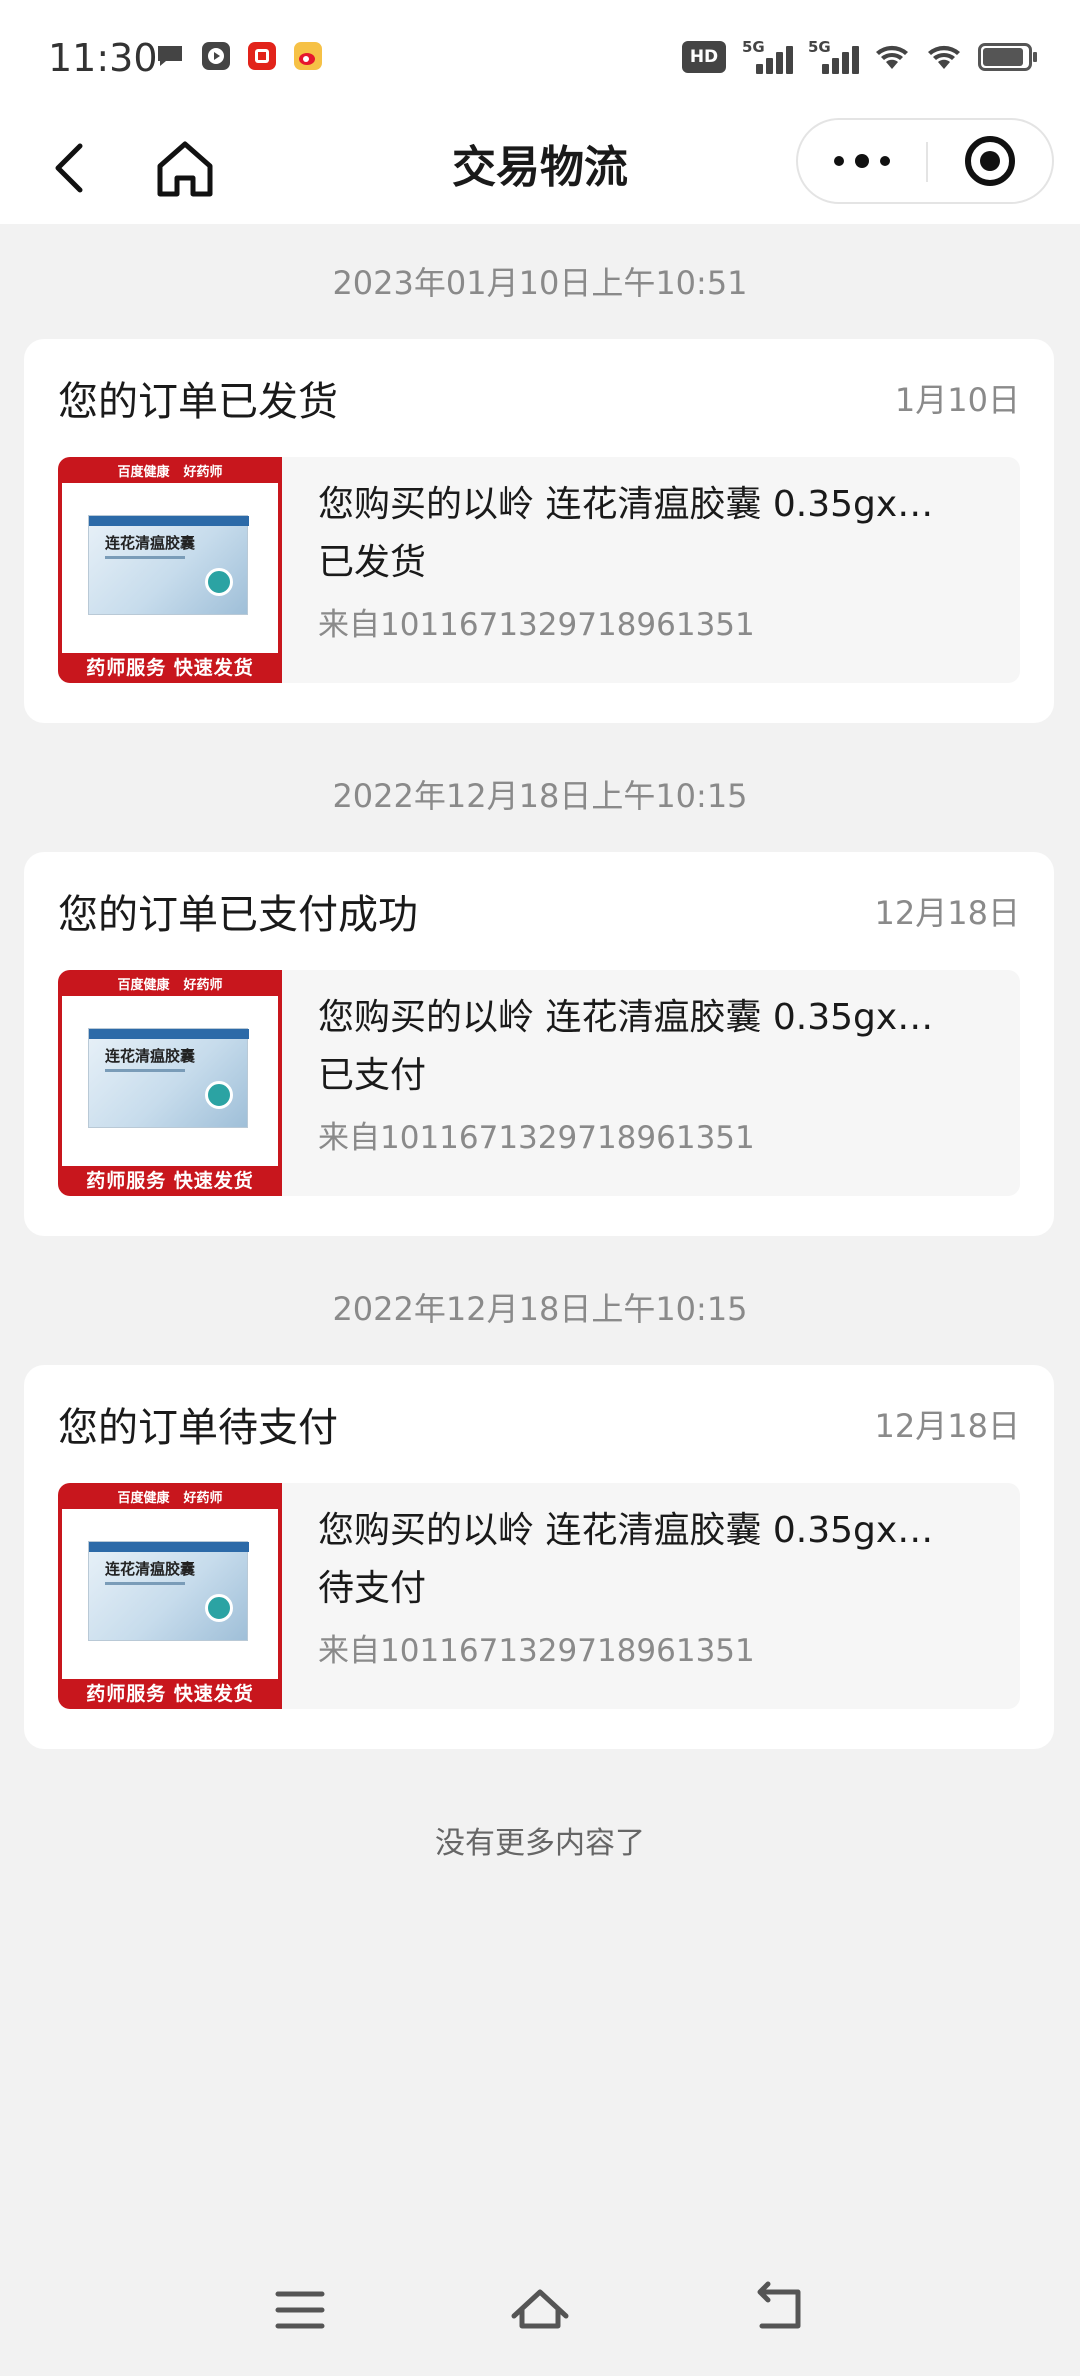 The height and width of the screenshot is (2376, 1080). I want to click on red-app-icon, so click(262, 56).